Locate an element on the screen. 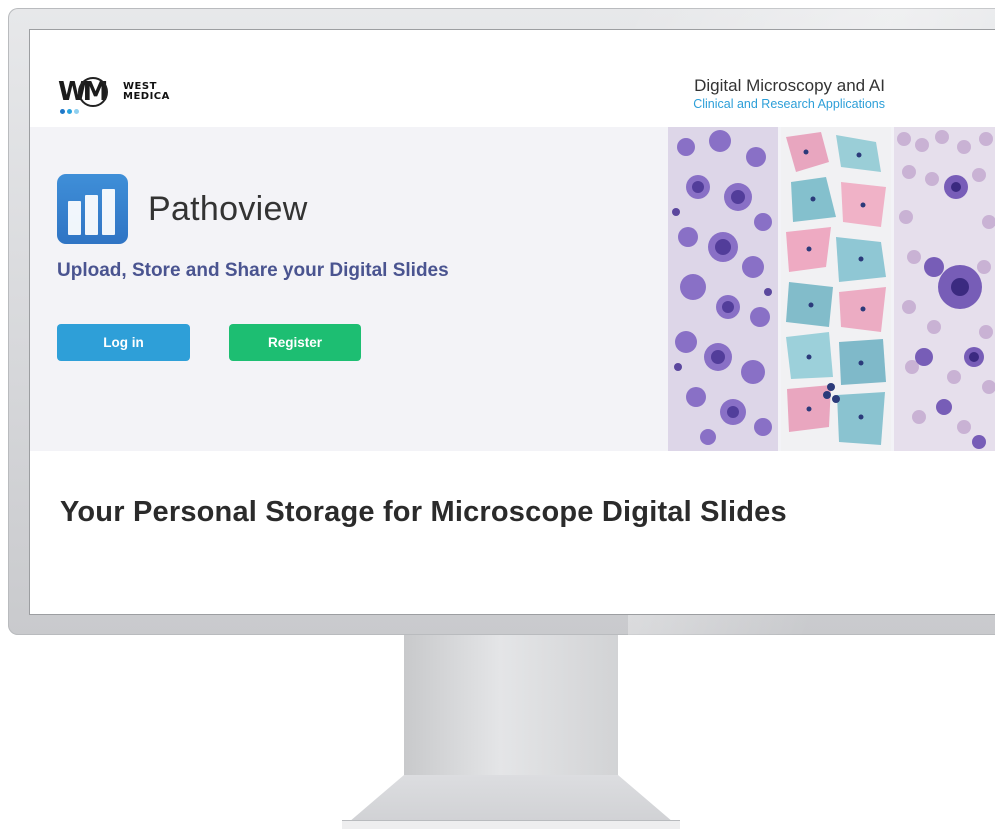 This screenshot has width=995, height=829. west-medica-logo-icon: WM is located at coordinates (85, 95).